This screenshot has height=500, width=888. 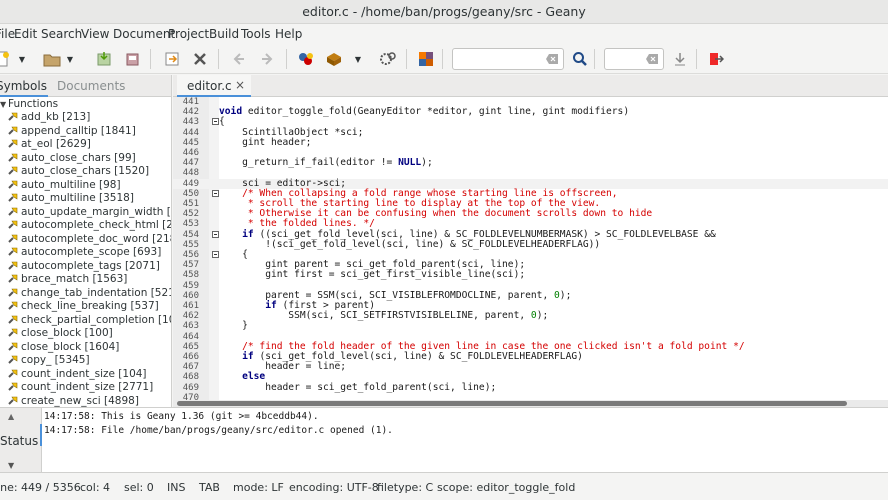 I want to click on tab-editor-c: editor.c ×, so click(x=214, y=86).